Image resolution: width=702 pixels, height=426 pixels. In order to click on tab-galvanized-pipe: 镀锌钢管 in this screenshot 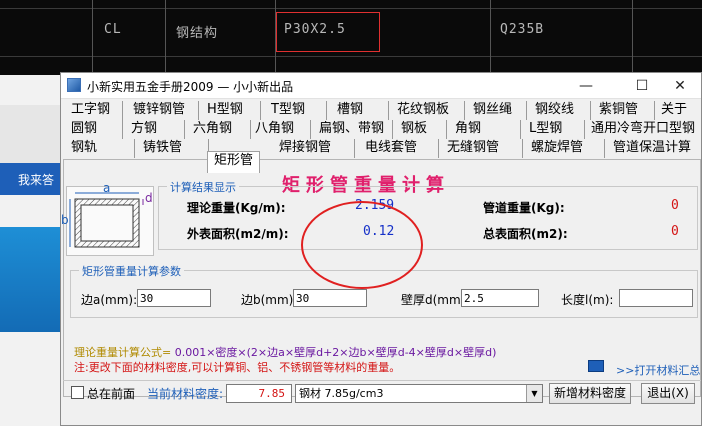, I will do `click(166, 110)`.